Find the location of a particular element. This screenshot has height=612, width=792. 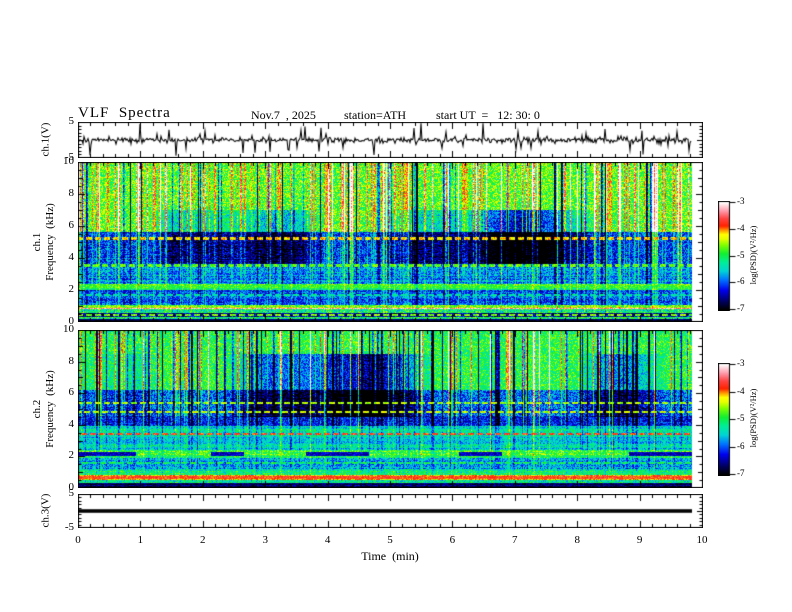

x-tick-label: 10 is located at coordinates (702, 540).